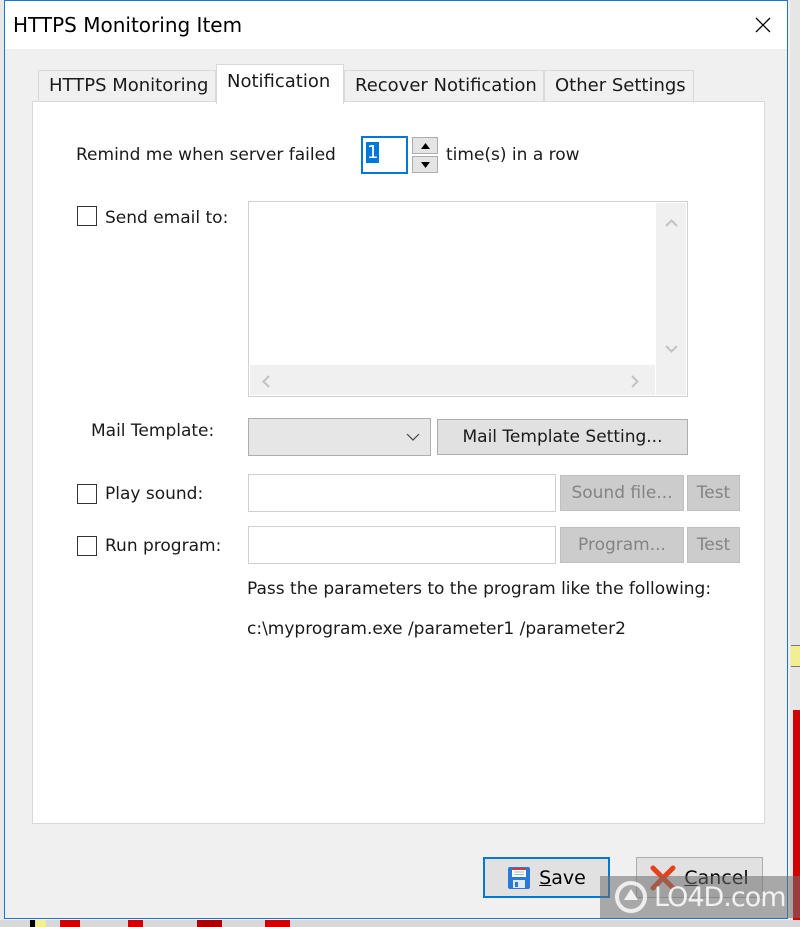 This screenshot has height=927, width=800. I want to click on spin-down-button, so click(425, 164).